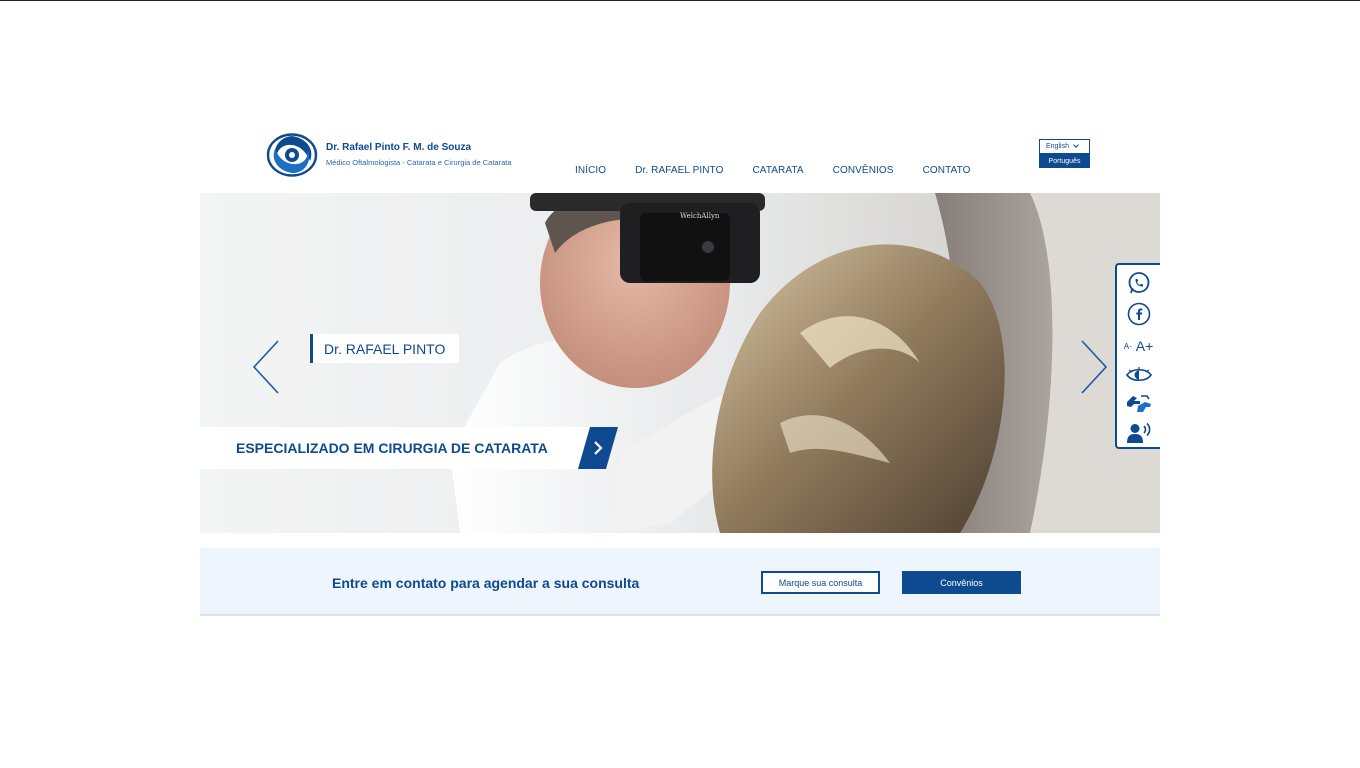 This screenshot has width=1360, height=768. What do you see at coordinates (820, 582) in the screenshot?
I see `schedule-appointment-button: Marque sua consulta` at bounding box center [820, 582].